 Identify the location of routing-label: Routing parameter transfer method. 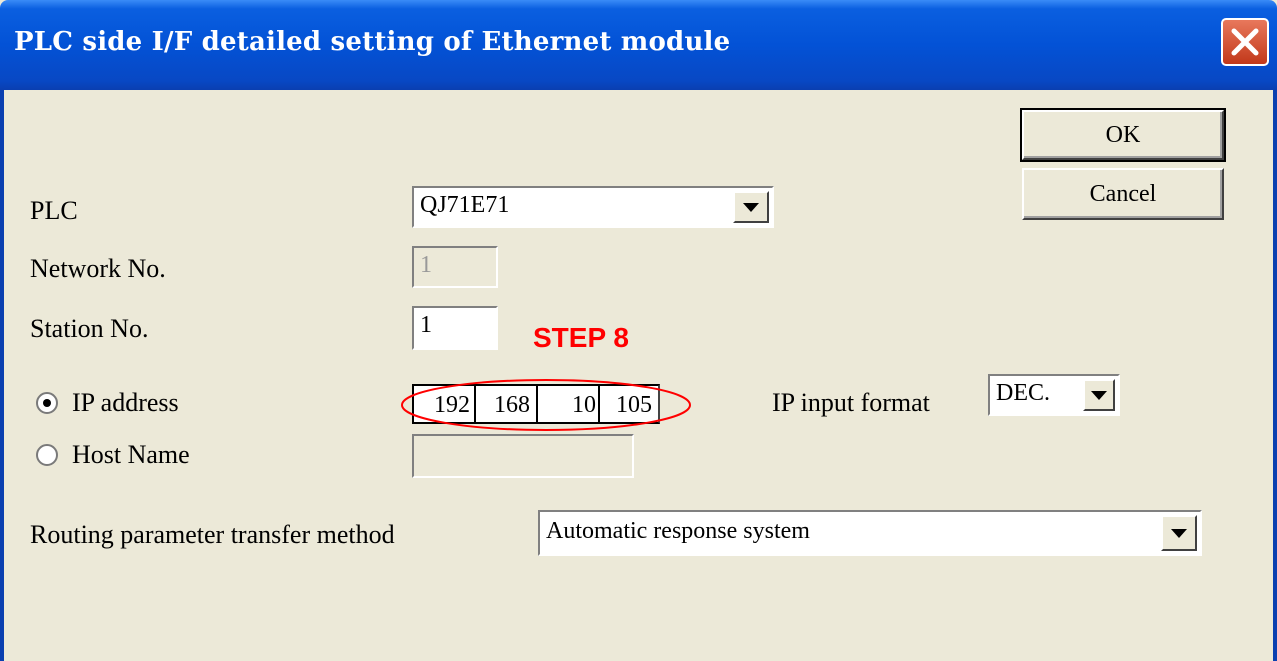
(212, 534).